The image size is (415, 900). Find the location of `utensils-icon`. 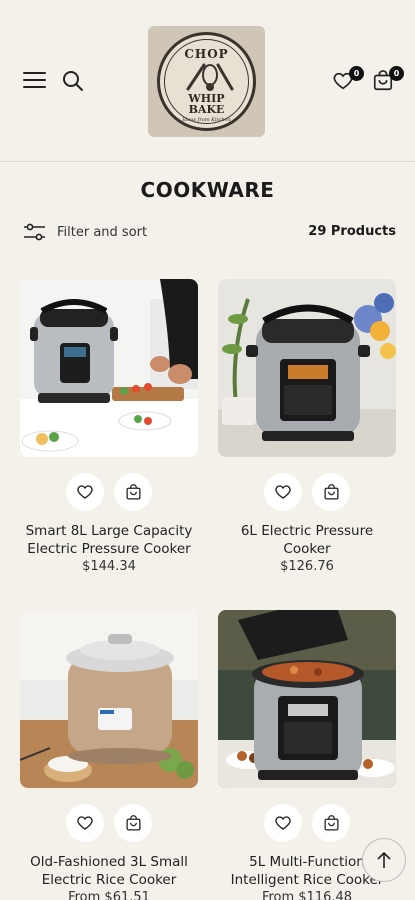

utensils-icon is located at coordinates (210, 77).